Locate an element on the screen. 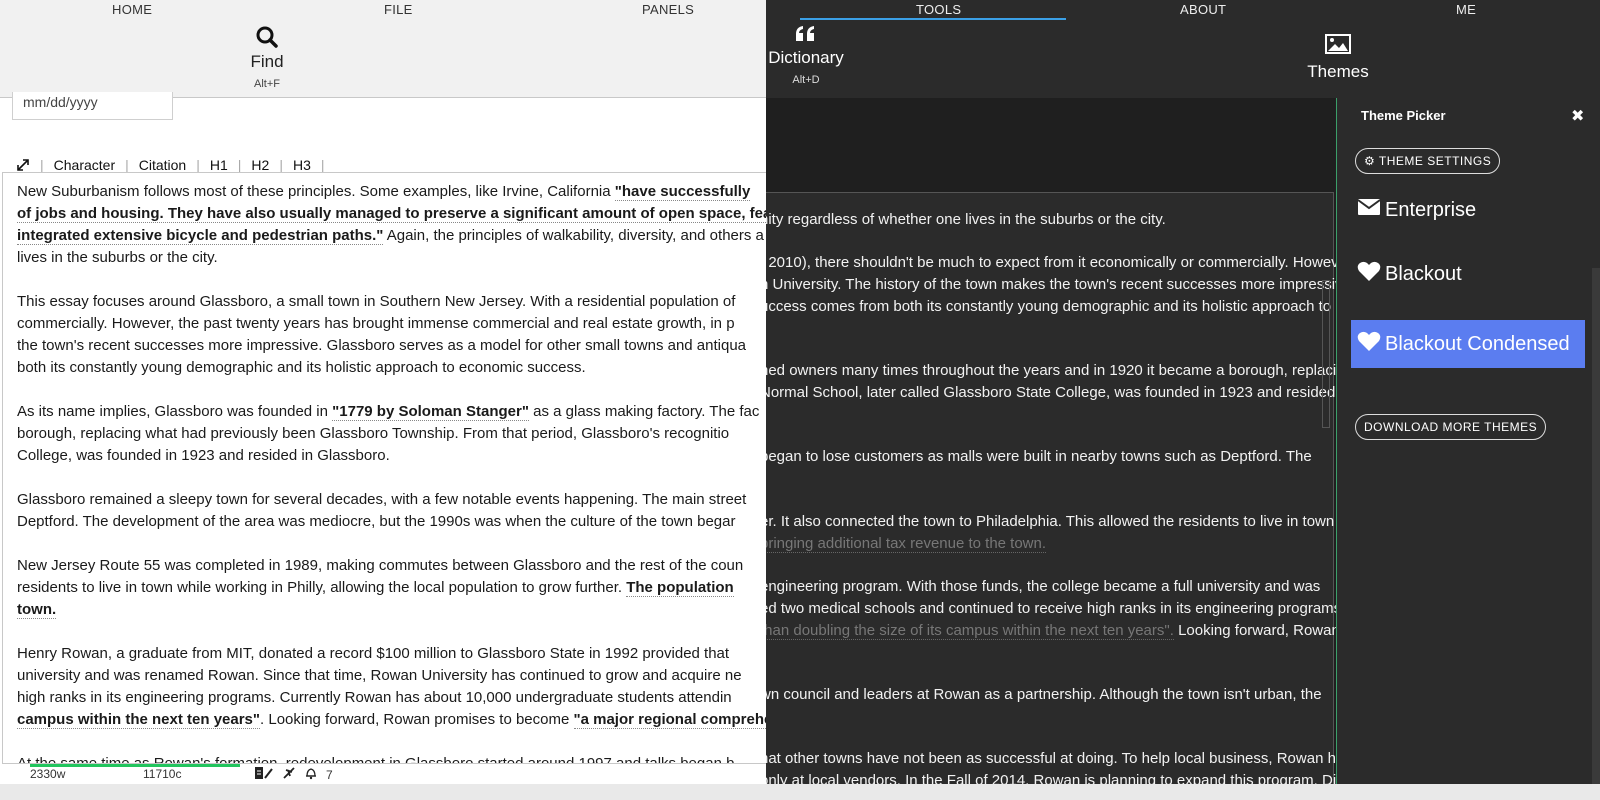 This screenshot has width=1600, height=800. theme-item-enterprise: Enterprise is located at coordinates (1468, 210).